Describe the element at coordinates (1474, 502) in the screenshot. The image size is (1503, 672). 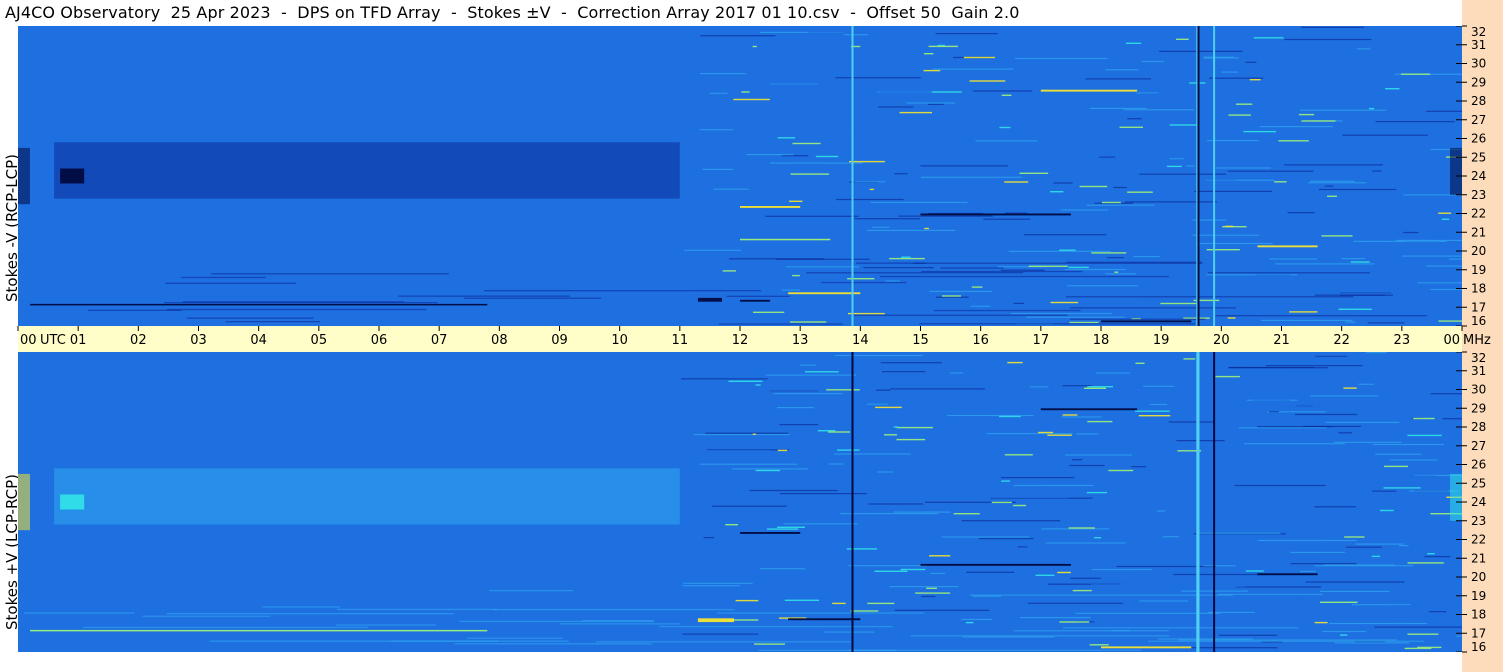
I see `freq-axis-bottom-svg: 1617 18 19 20 21 22 23 24 25 26 27 28 29 30 3132` at that location.